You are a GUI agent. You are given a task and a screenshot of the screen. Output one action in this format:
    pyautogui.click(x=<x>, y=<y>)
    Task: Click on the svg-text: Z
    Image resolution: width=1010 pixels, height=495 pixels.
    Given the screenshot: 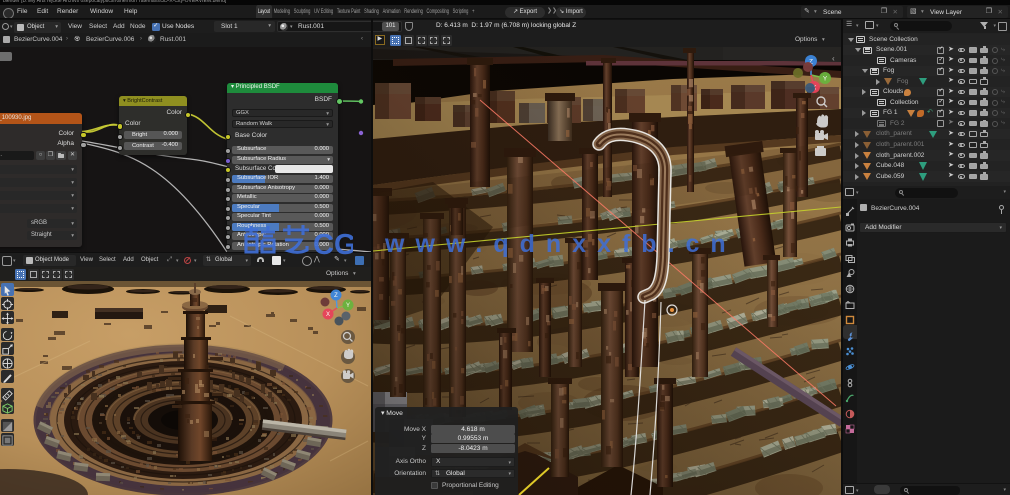 What is the action you would take?
    pyautogui.click(x=336, y=296)
    